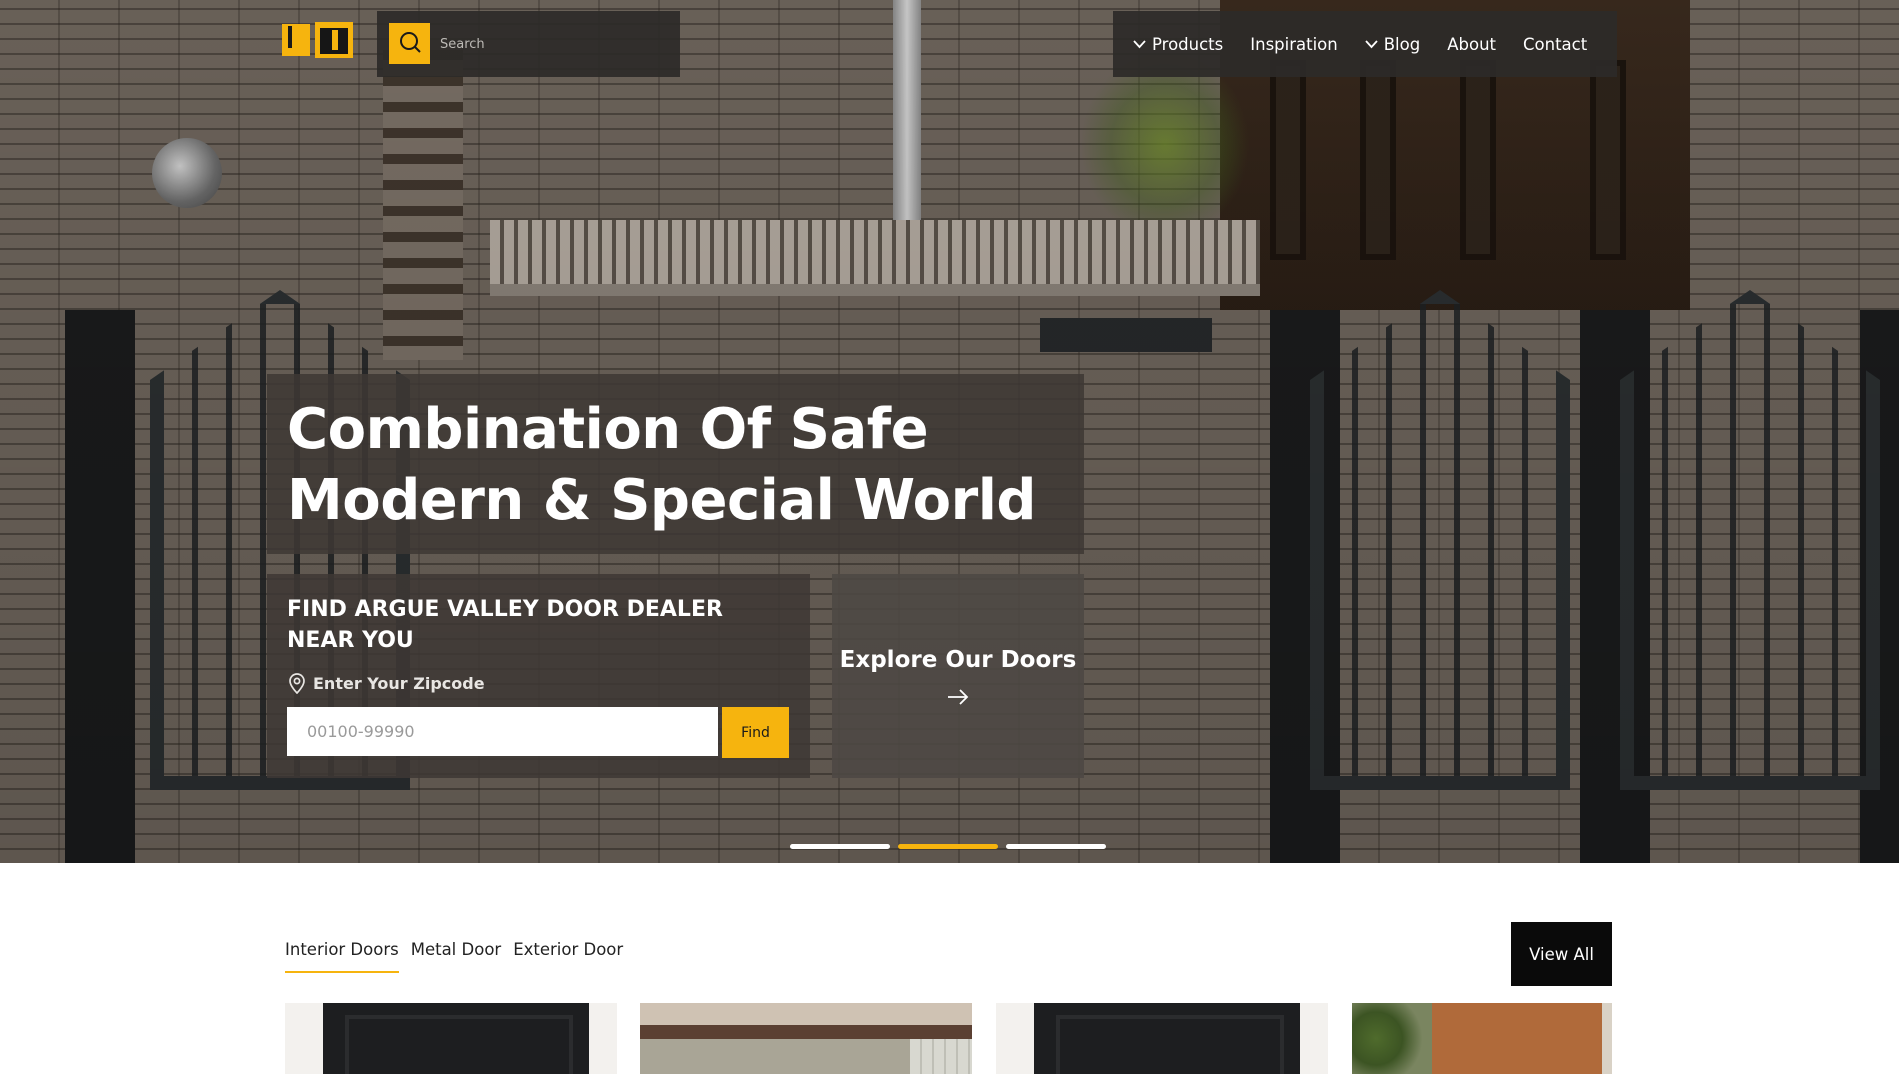  What do you see at coordinates (608, 429) in the screenshot?
I see `hero-headline-line1: Combination Of Safe` at bounding box center [608, 429].